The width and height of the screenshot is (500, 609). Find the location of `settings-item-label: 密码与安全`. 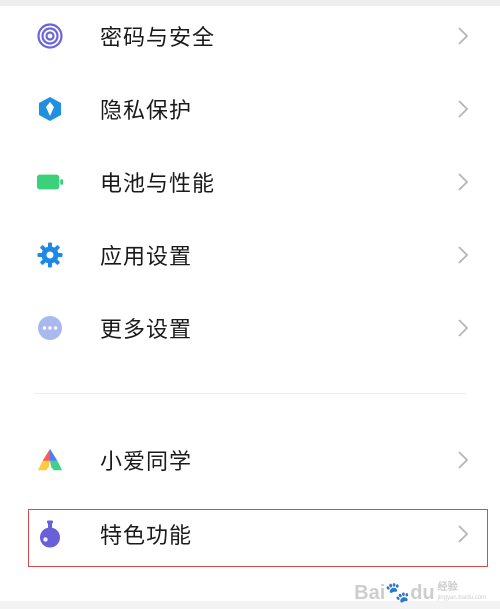

settings-item-label: 密码与安全 is located at coordinates (158, 38).